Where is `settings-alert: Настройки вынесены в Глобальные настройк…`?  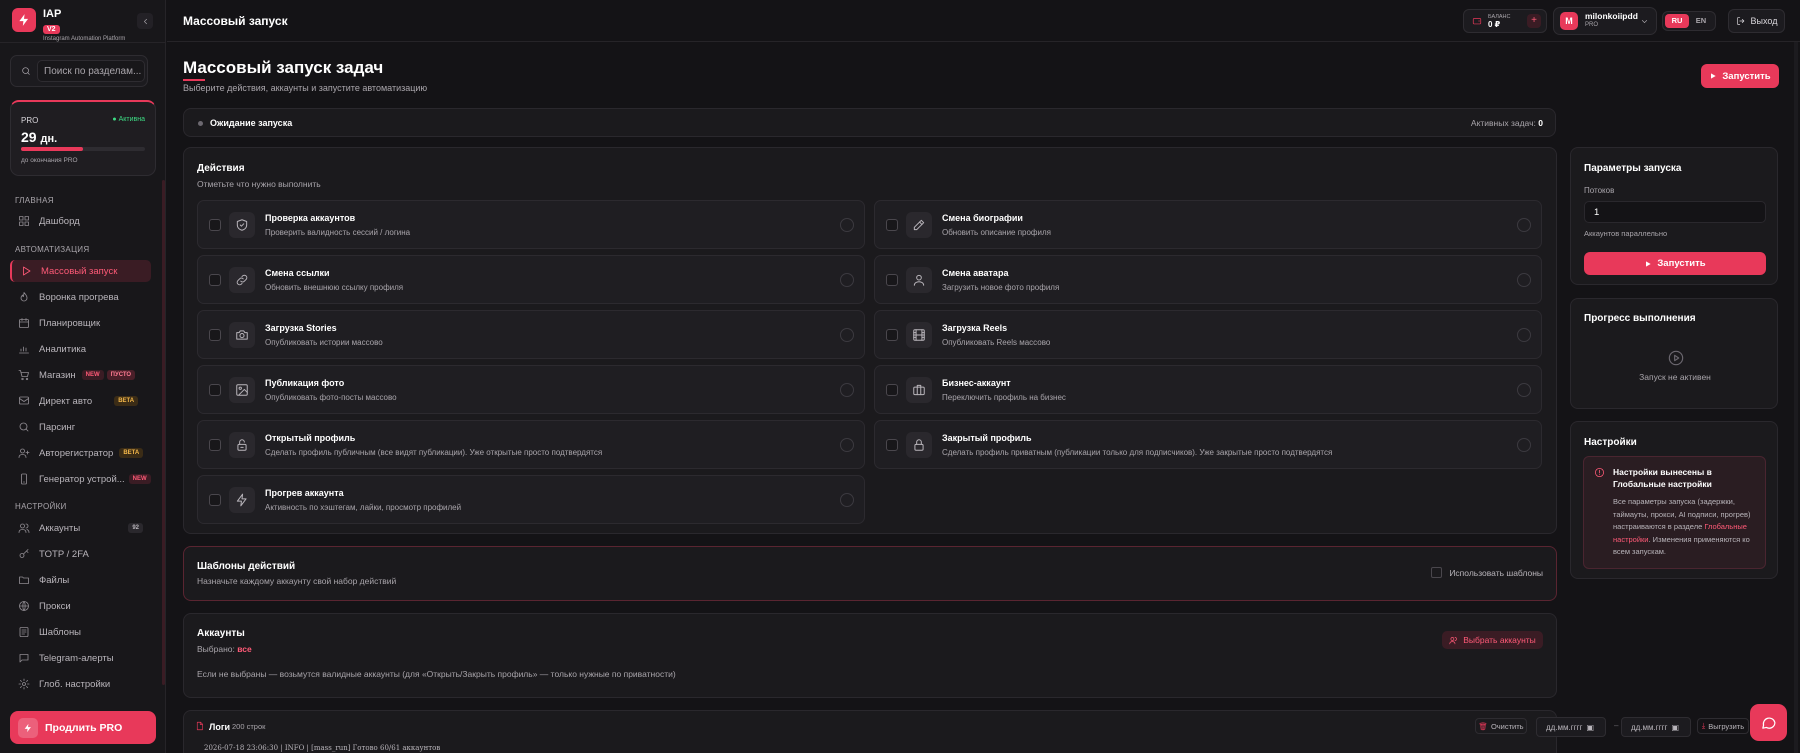
settings-alert: Настройки вынесены в Глобальные настройк… is located at coordinates (1674, 512).